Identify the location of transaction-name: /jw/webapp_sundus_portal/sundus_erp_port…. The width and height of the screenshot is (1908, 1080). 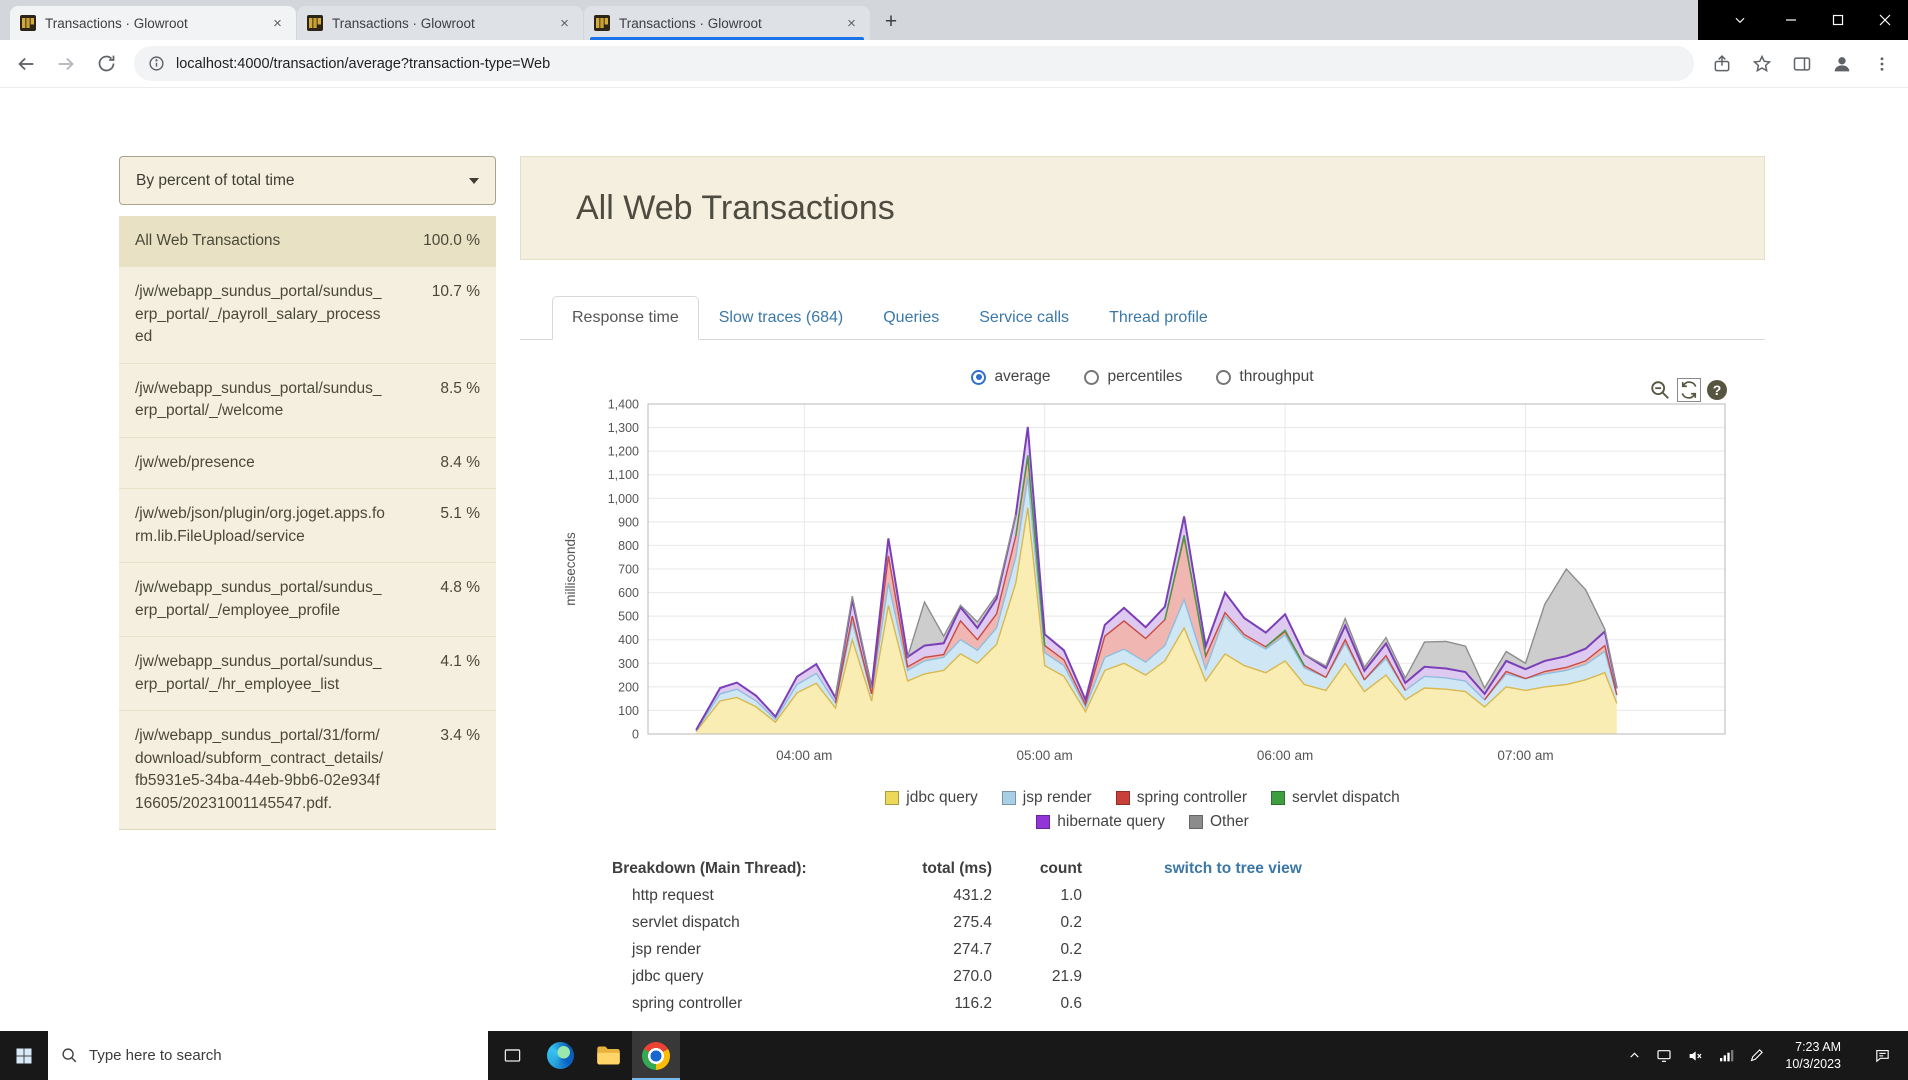
(258, 673).